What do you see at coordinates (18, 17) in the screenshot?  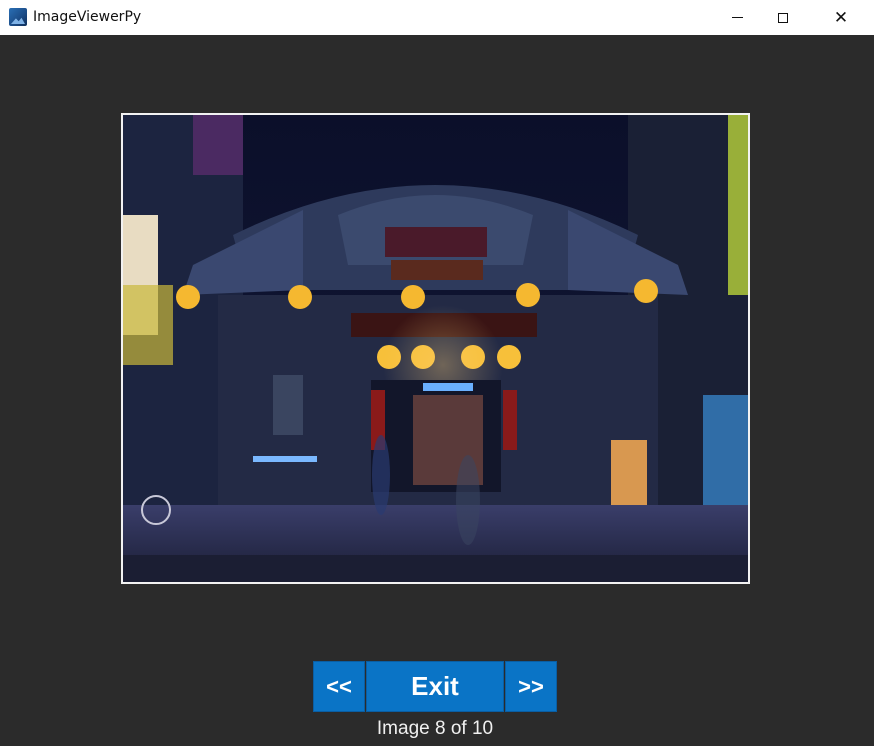 I see `image-viewer-icon` at bounding box center [18, 17].